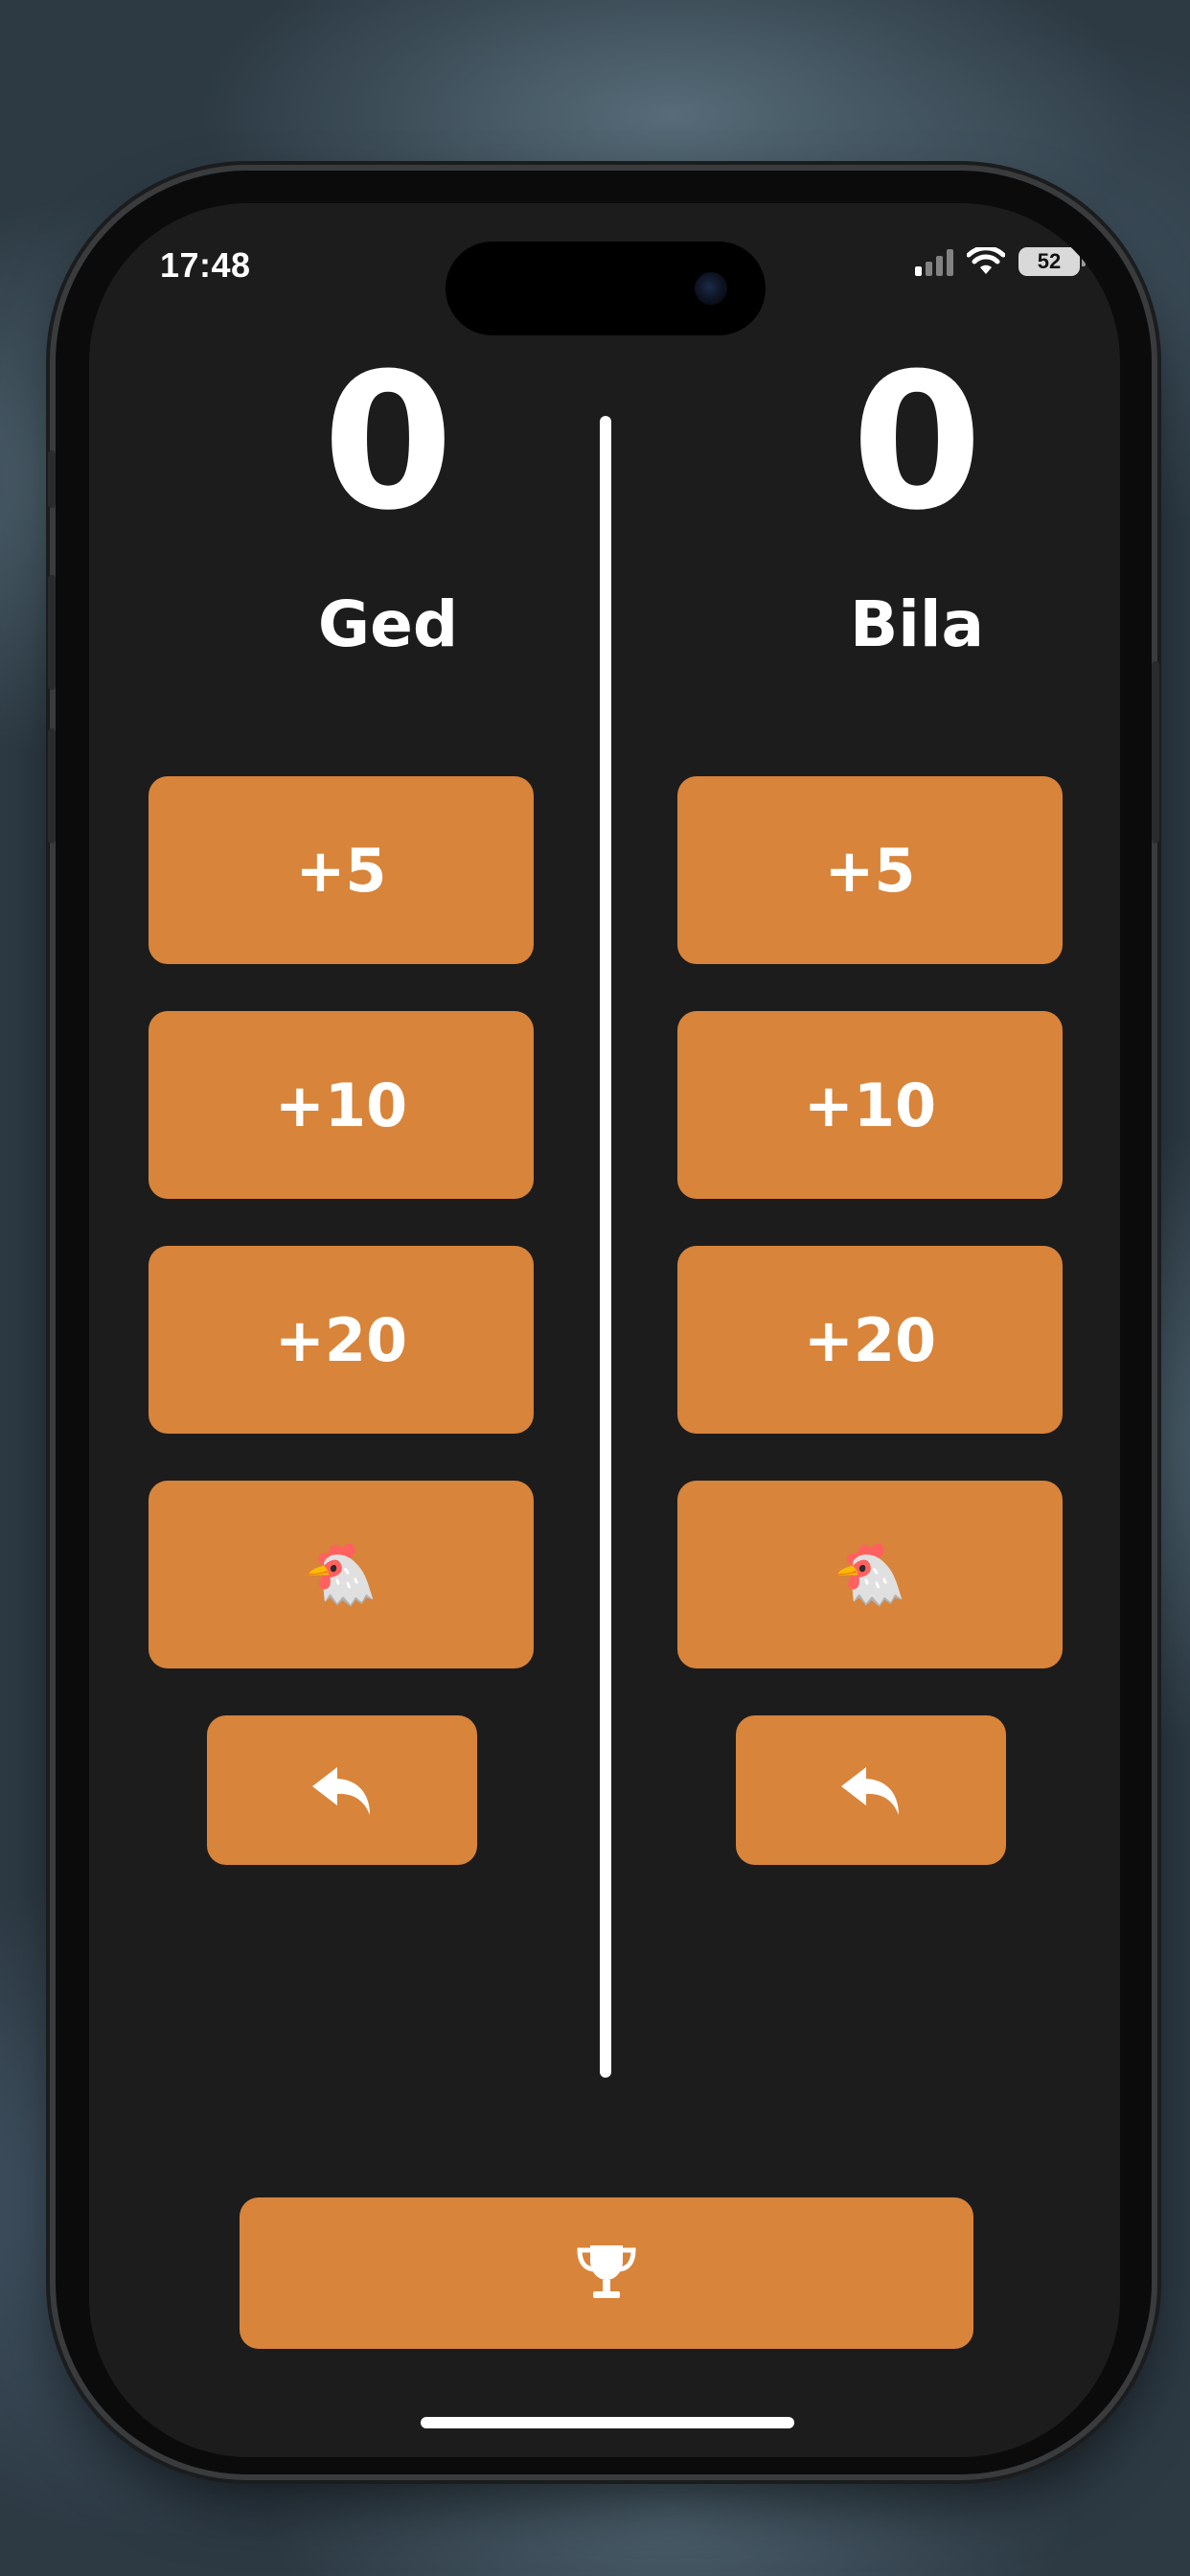 The height and width of the screenshot is (2576, 1190). Describe the element at coordinates (388, 443) in the screenshot. I see `player-1-score: 0` at that location.